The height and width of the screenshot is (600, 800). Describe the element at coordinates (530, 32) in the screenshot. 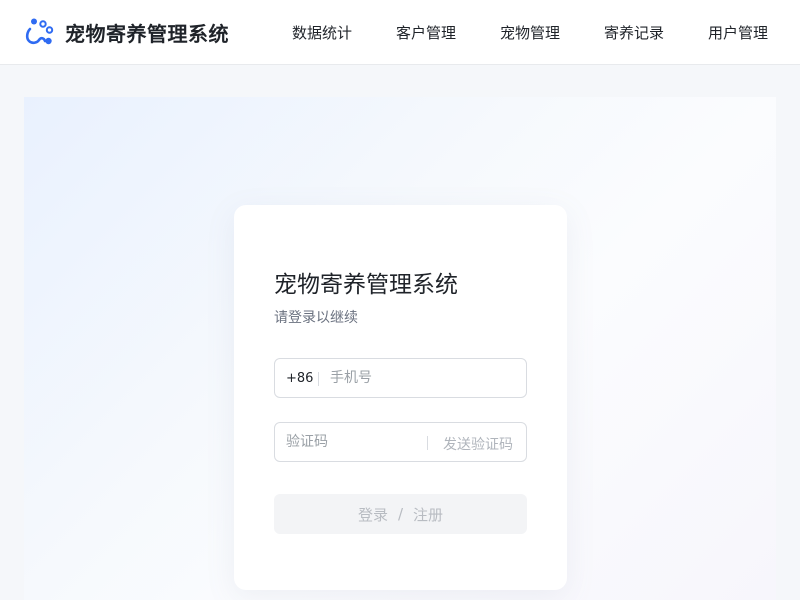

I see `nav-item-pets: 宠物管理` at that location.